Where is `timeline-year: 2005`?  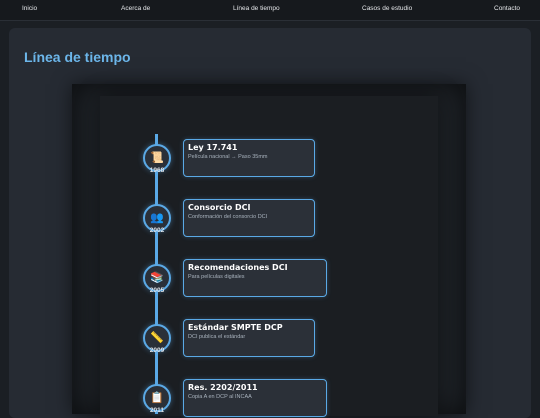
timeline-year: 2005 is located at coordinates (157, 290).